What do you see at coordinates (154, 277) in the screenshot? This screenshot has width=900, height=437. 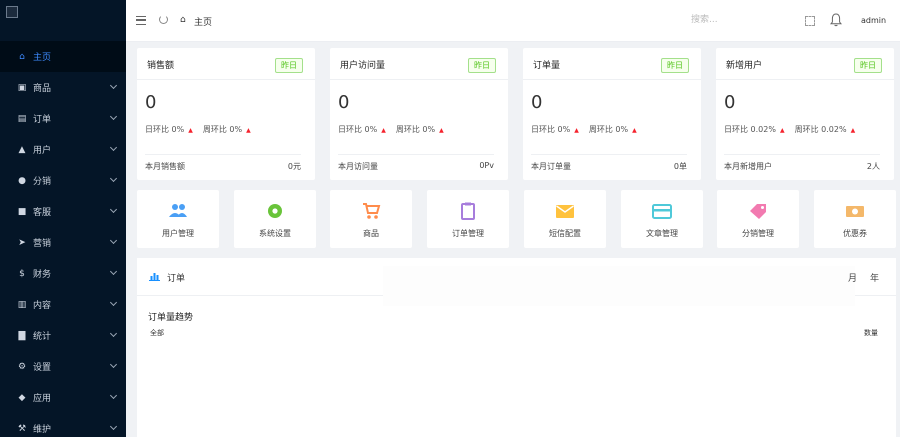 I see `bar-chart-icon` at bounding box center [154, 277].